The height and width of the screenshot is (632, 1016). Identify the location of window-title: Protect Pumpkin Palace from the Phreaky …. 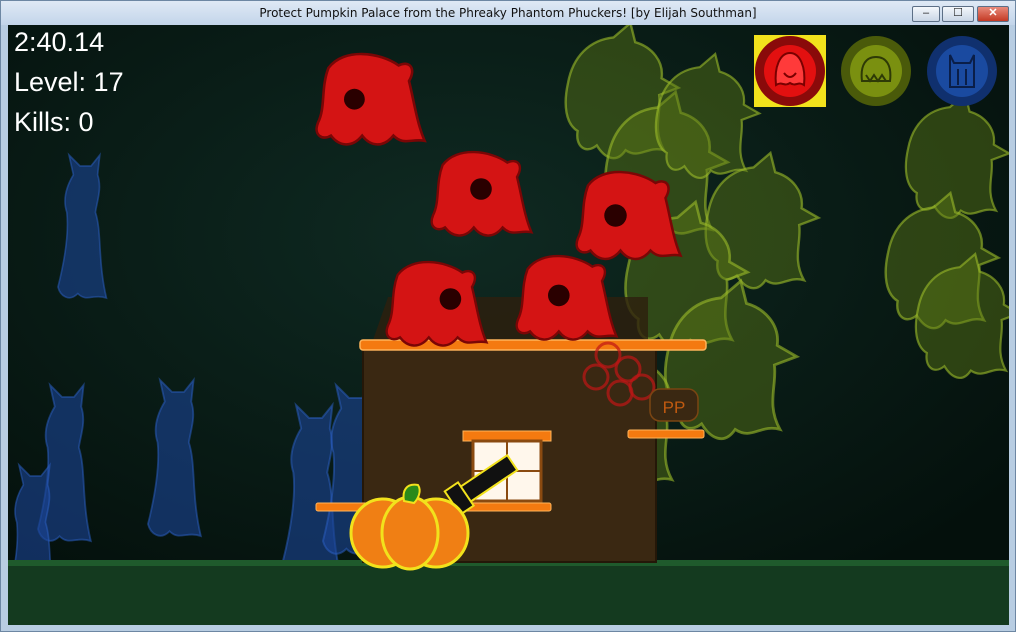
(508, 13).